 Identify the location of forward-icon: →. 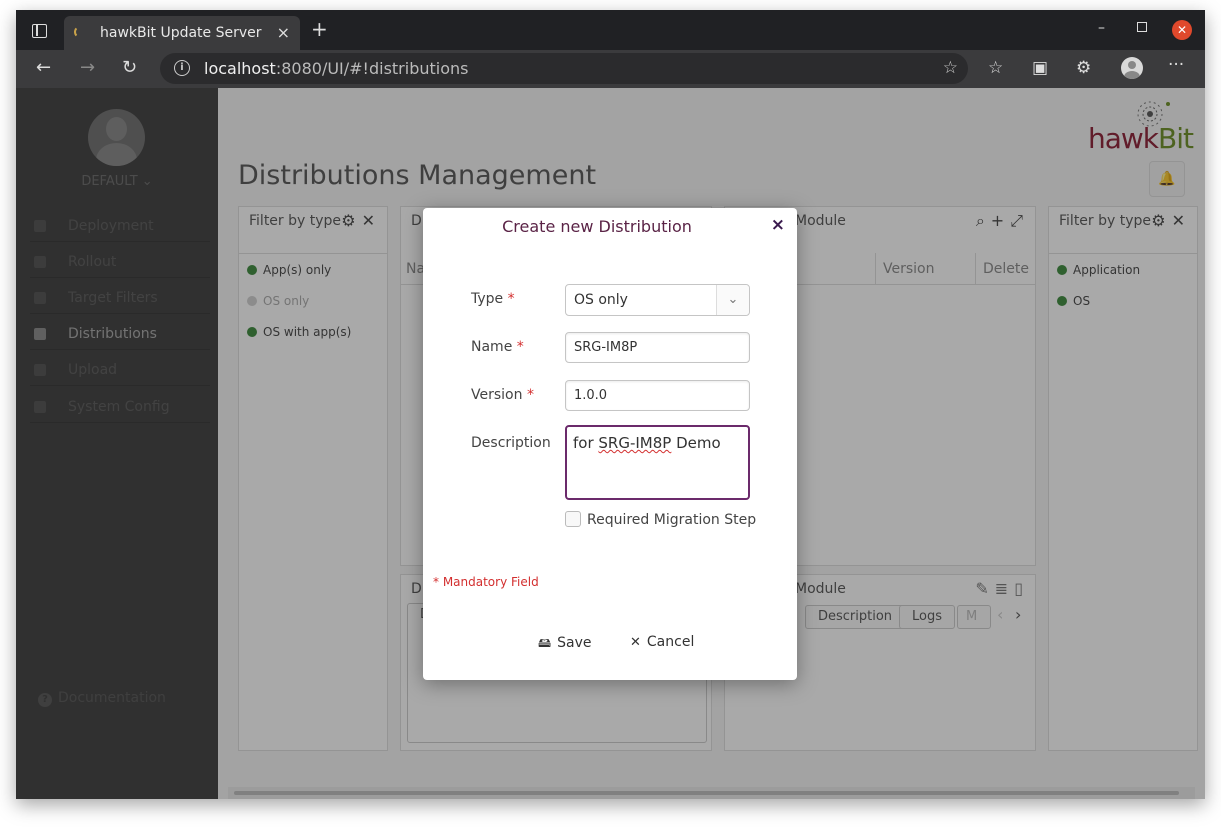
(87, 68).